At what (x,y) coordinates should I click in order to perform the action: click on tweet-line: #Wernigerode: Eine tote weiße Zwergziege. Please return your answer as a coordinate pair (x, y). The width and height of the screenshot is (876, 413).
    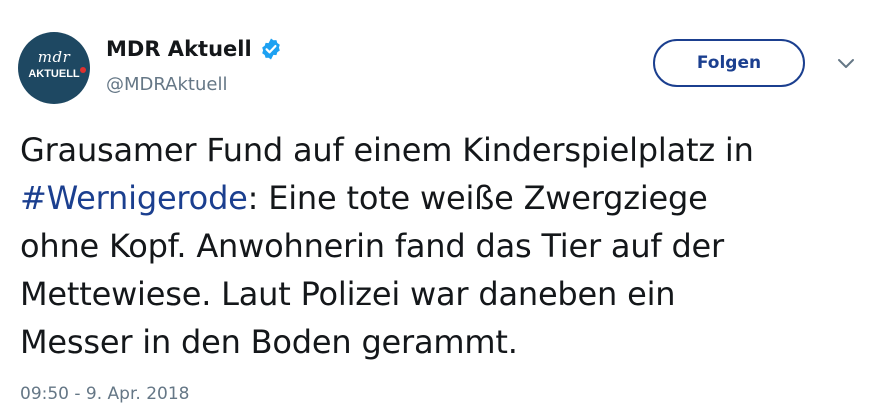
    Looking at the image, I should click on (443, 198).